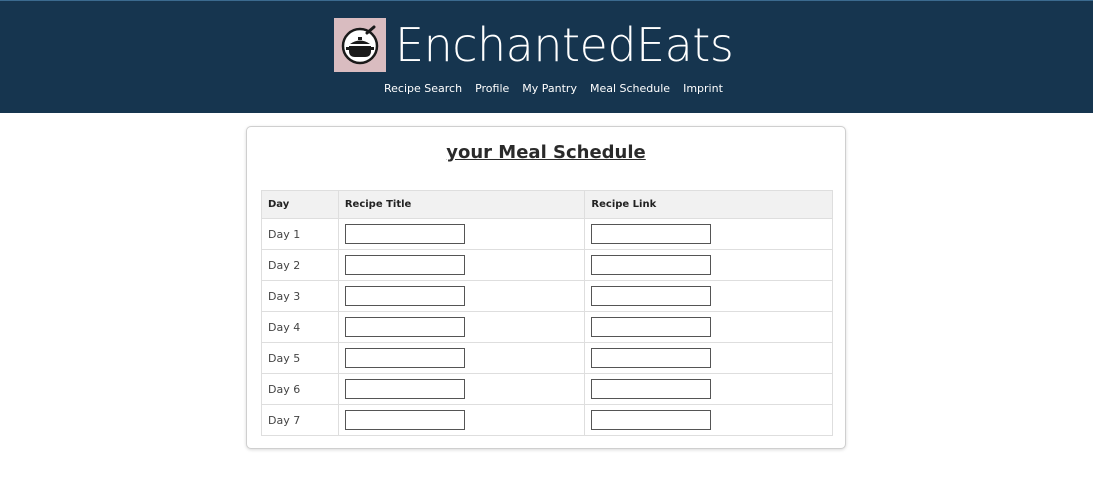 This screenshot has height=483, width=1093. What do you see at coordinates (423, 88) in the screenshot?
I see `nav-recipe-search: Recipe Search` at bounding box center [423, 88].